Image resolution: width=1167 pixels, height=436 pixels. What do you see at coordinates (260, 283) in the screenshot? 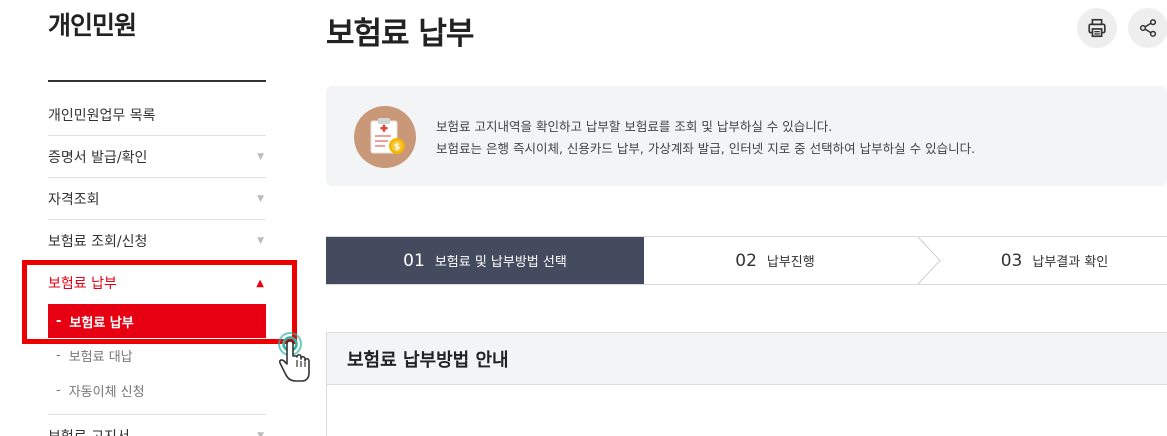
I see `chevron-up-icon: ▲` at bounding box center [260, 283].